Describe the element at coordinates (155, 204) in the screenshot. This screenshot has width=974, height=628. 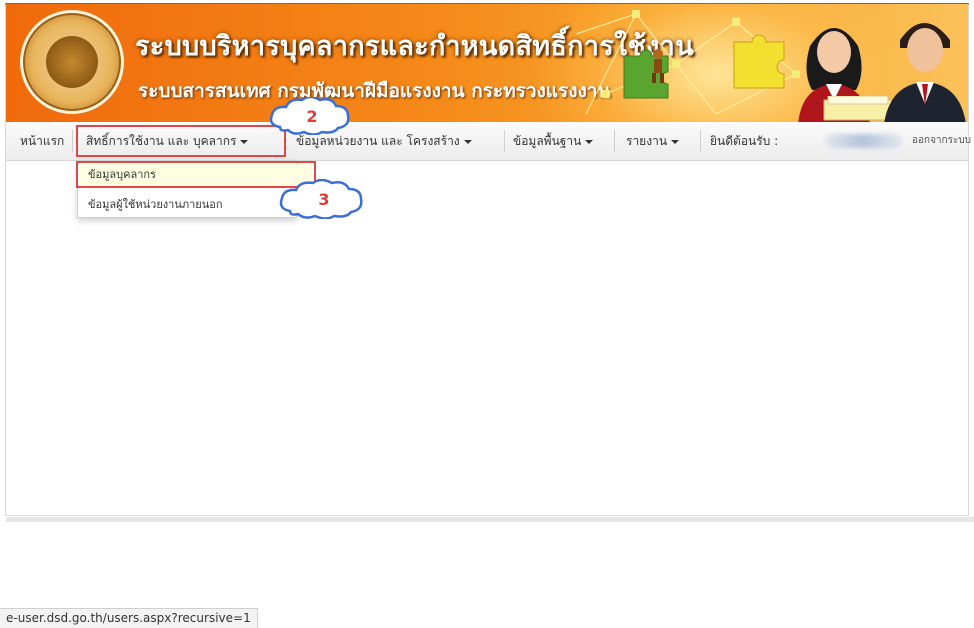
I see `menu-item-external-users: ข้อมูลผู้ใช้หน่วยงานภายนอก` at that location.